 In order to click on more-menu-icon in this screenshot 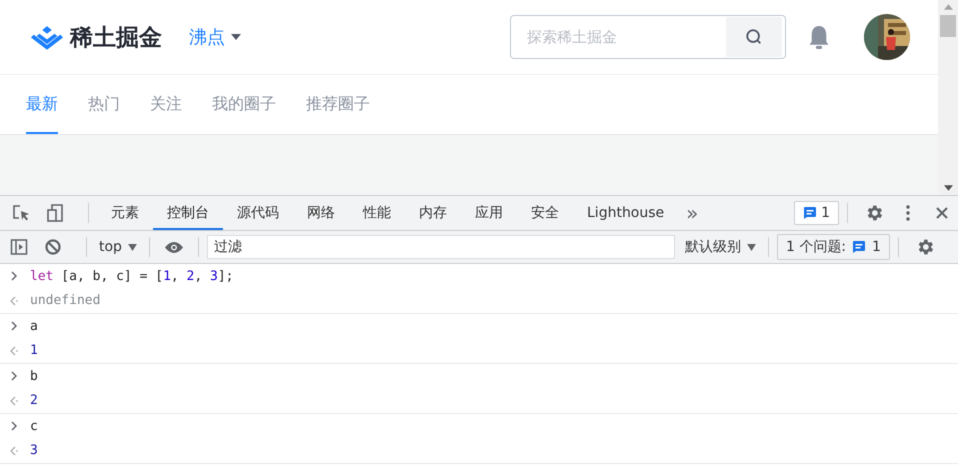, I will do `click(908, 213)`.